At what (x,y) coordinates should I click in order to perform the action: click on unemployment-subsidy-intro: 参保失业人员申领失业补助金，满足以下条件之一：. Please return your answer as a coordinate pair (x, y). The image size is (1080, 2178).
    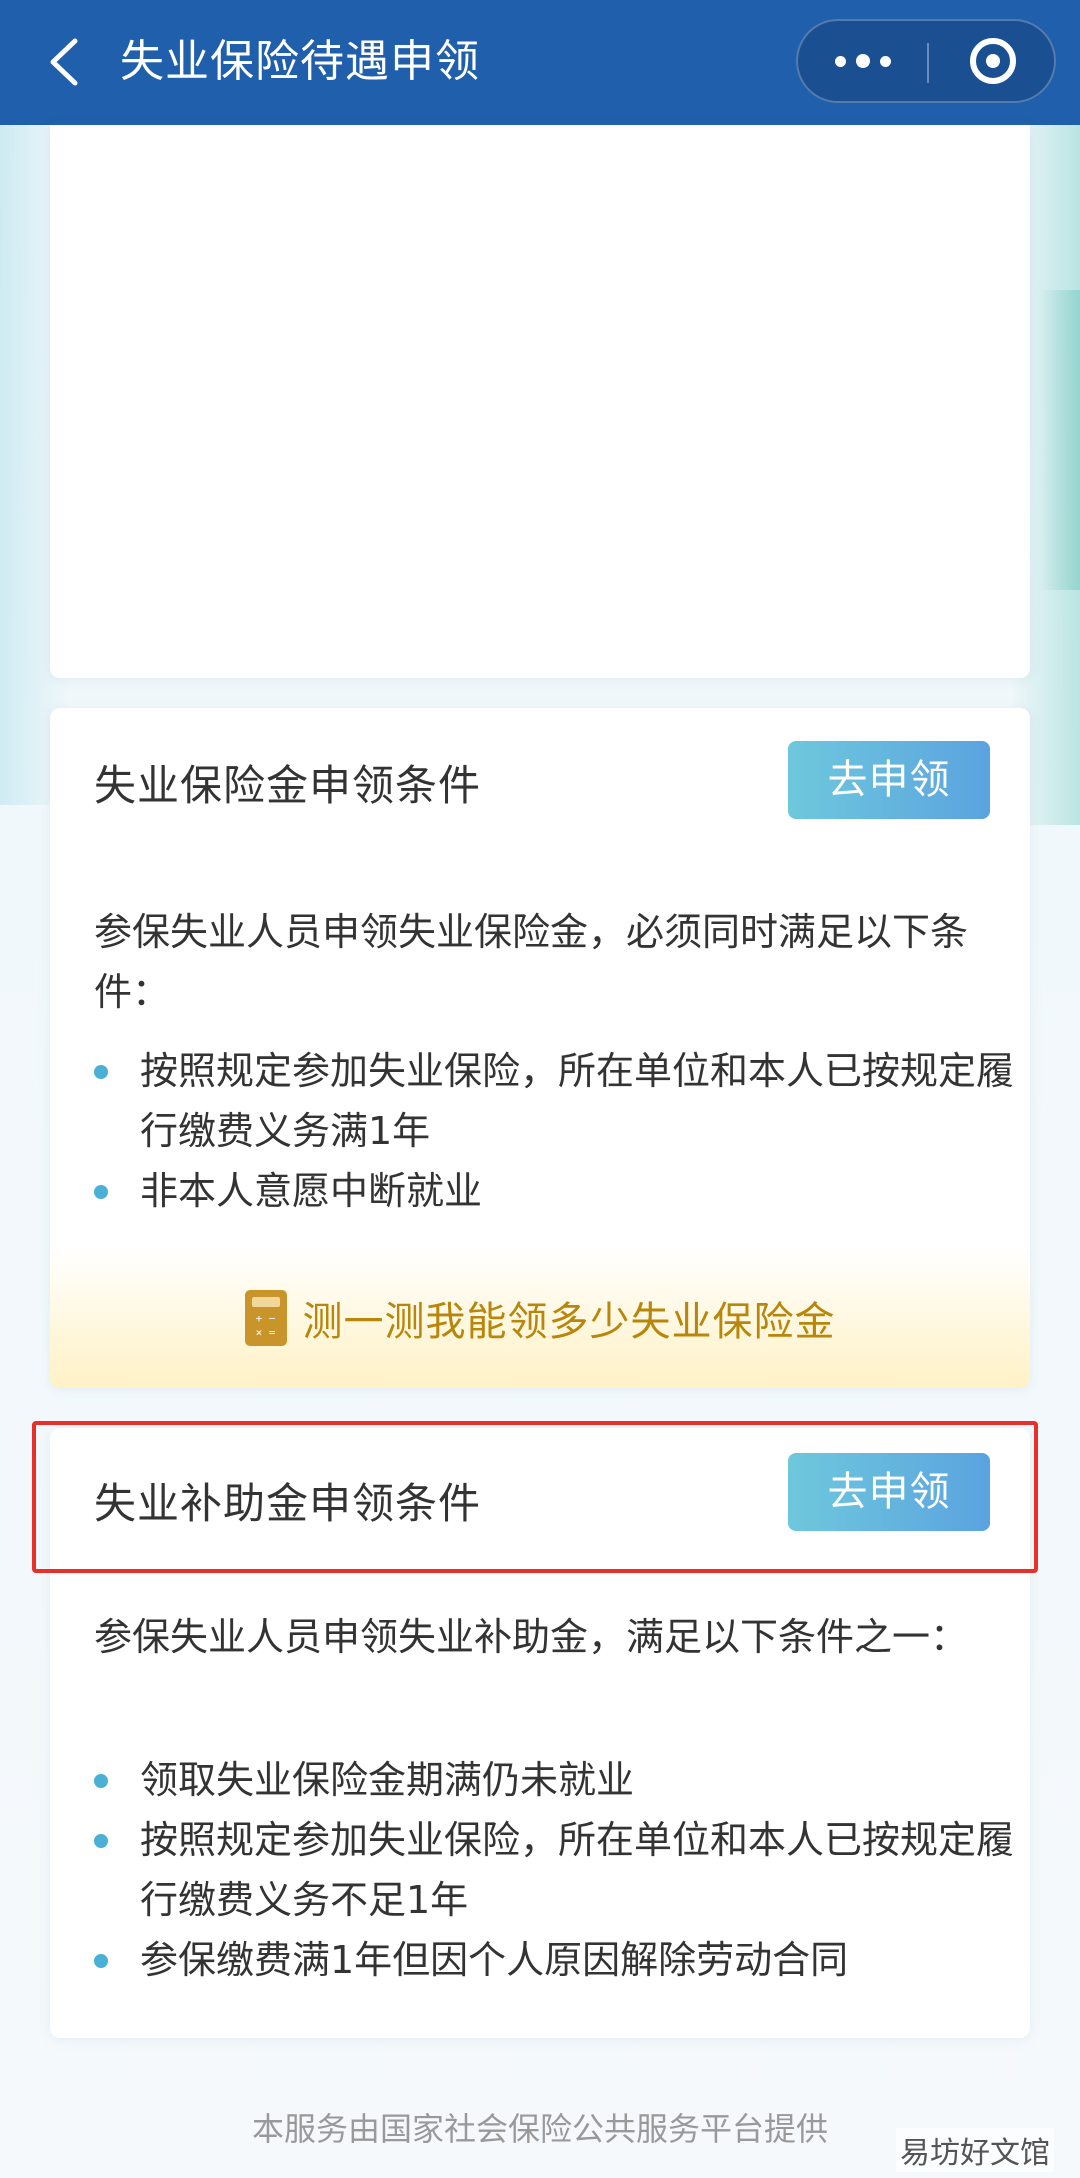
    Looking at the image, I should click on (531, 1637).